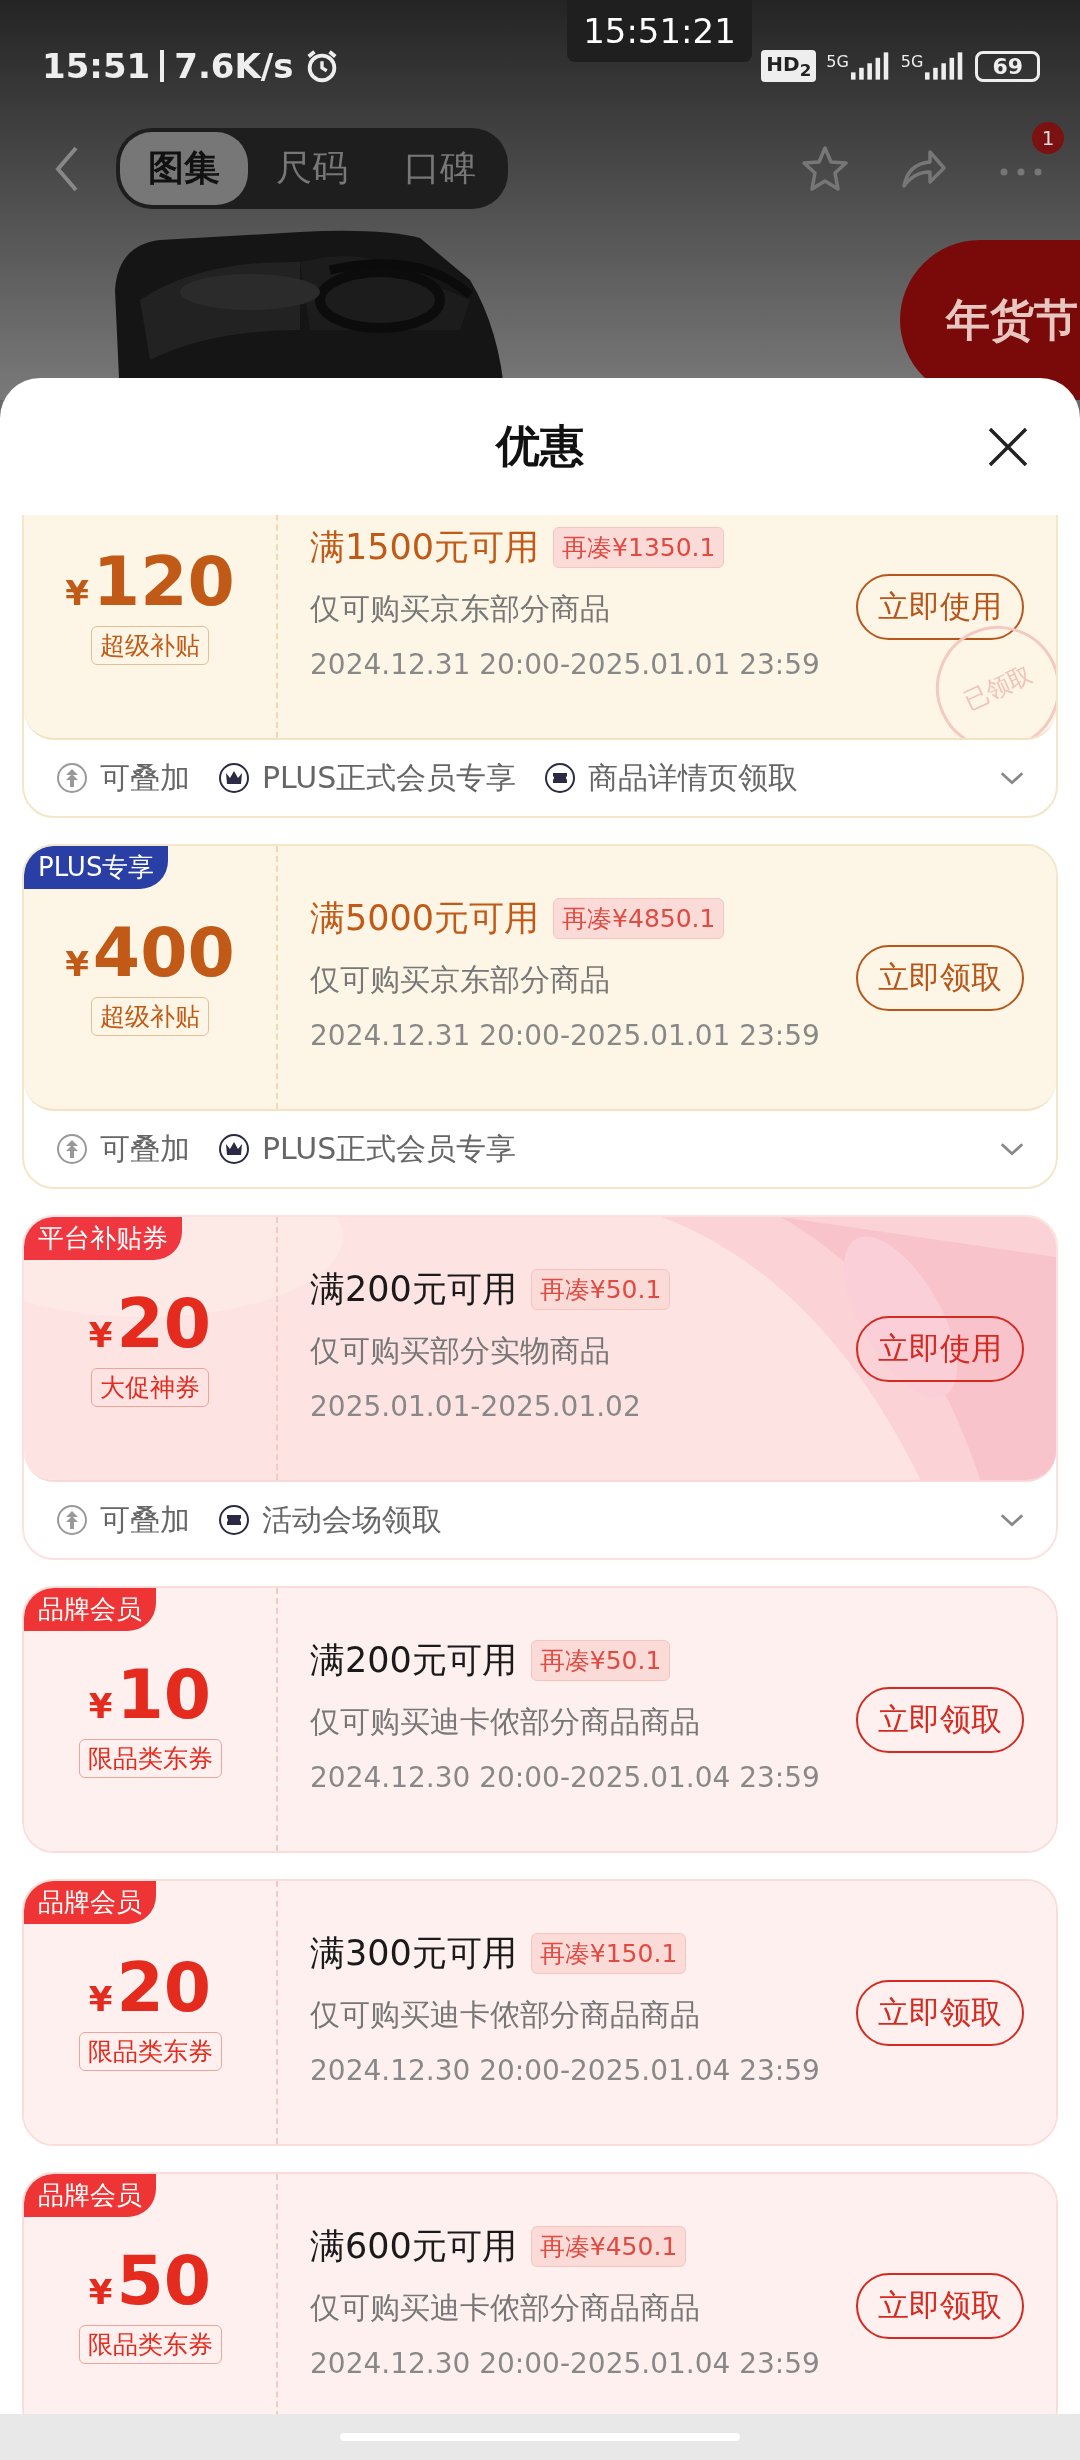  Describe the element at coordinates (413, 2246) in the screenshot. I see `coupon-threshold: 满600元可用` at that location.